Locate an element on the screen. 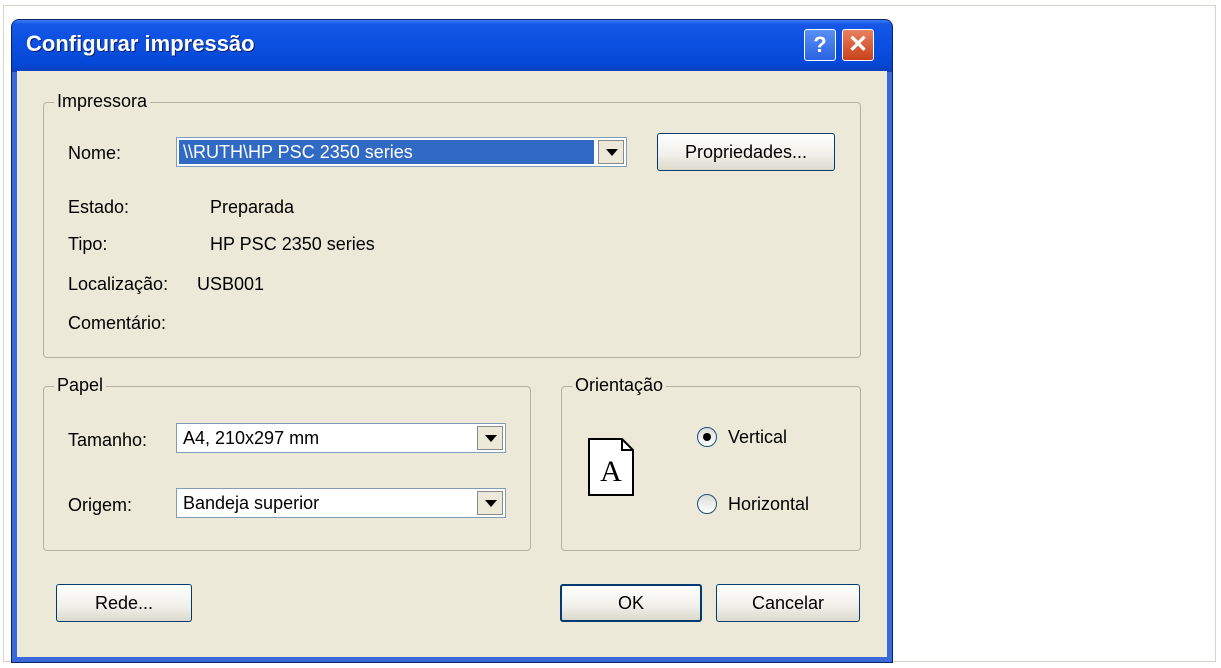 The height and width of the screenshot is (668, 1221). type-value: HP PSC 2350 series is located at coordinates (292, 244).